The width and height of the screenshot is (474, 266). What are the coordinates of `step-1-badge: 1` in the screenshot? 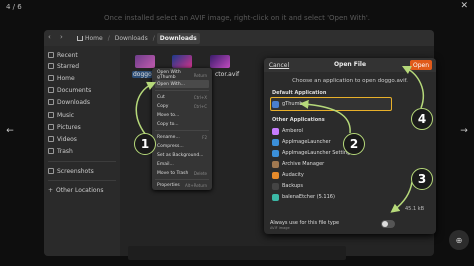 It's located at (145, 144).